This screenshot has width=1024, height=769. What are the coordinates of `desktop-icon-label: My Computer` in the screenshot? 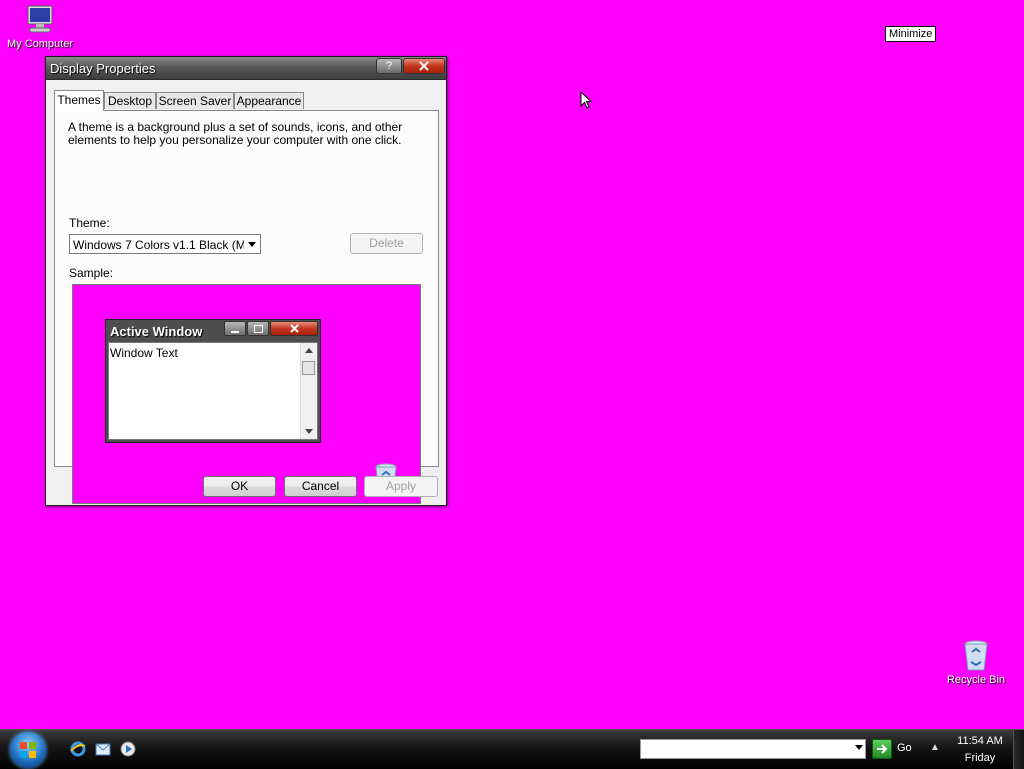 It's located at (40, 44).